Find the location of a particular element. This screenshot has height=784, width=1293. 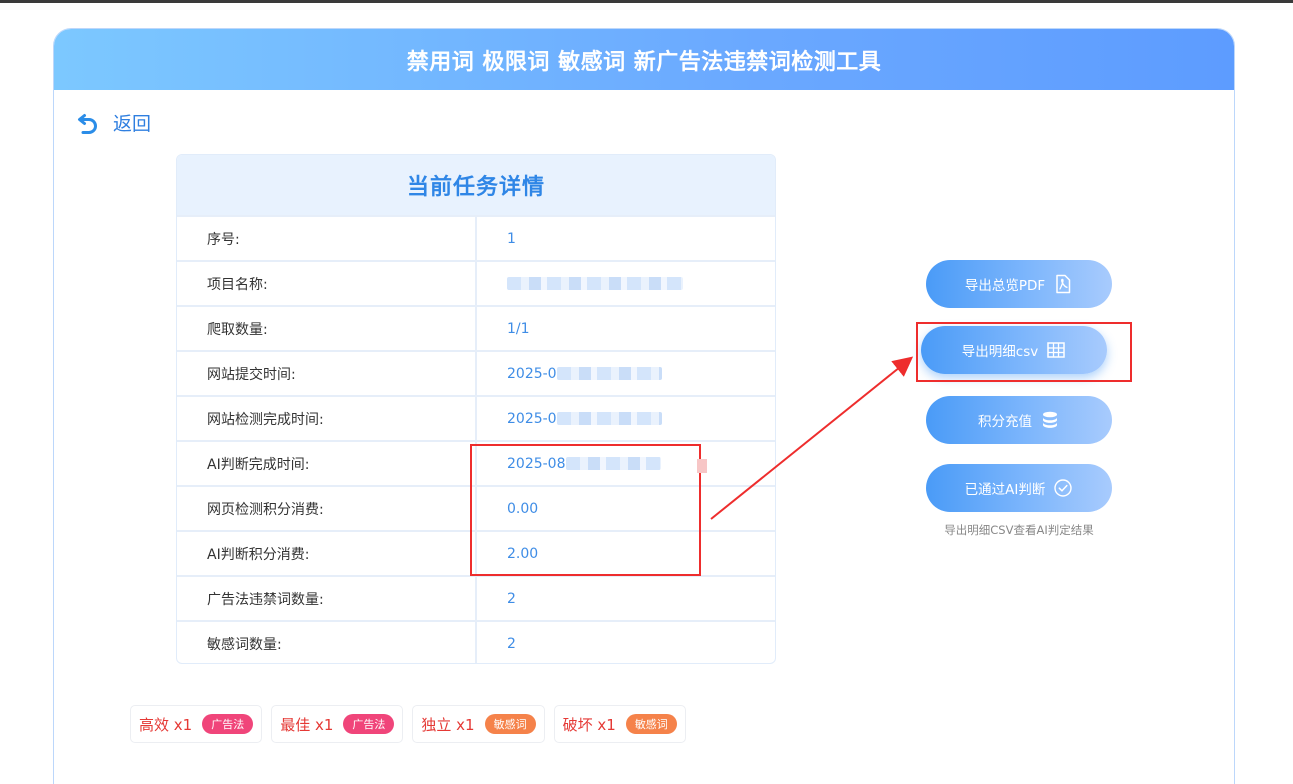

tag-word: 最佳 x1 is located at coordinates (307, 724).